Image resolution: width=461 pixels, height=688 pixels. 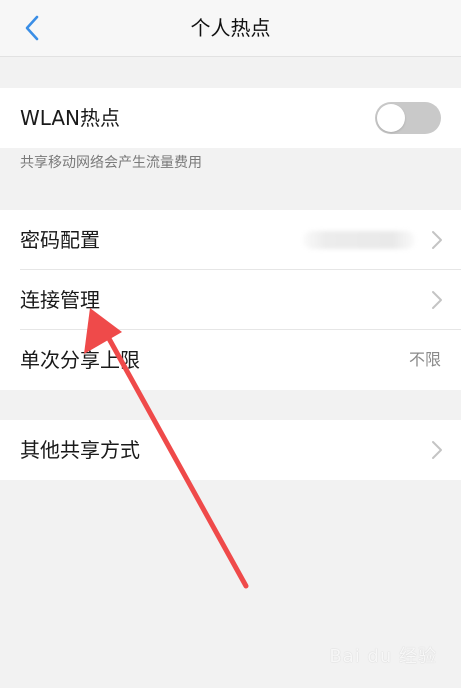 I want to click on toggle-knob, so click(x=391, y=118).